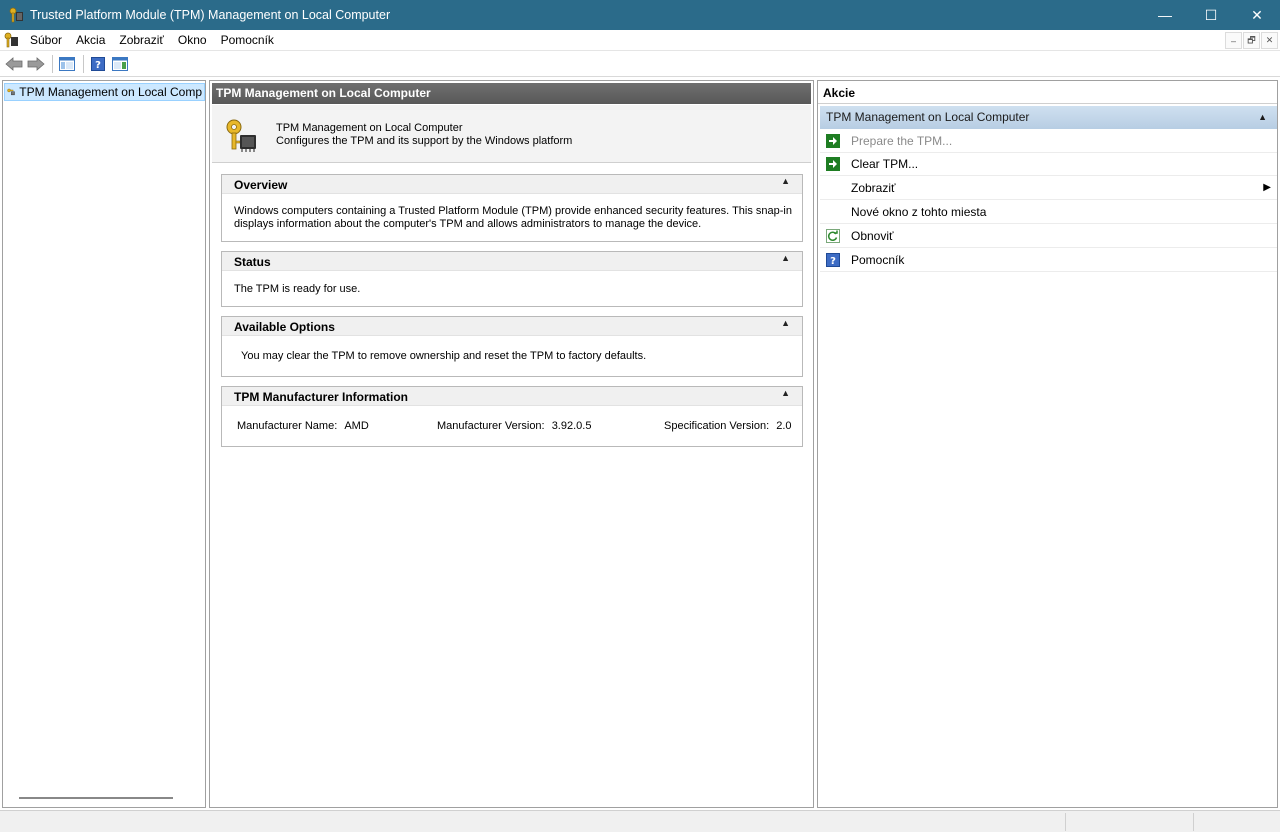 This screenshot has height=832, width=1280. I want to click on action-label: Obnoviť, so click(872, 235).